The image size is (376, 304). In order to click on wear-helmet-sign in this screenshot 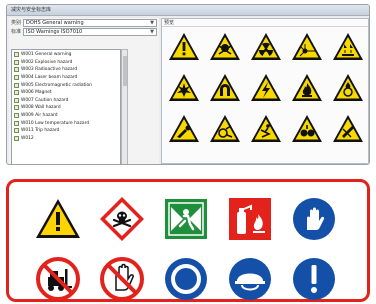, I will do `click(250, 279)`.